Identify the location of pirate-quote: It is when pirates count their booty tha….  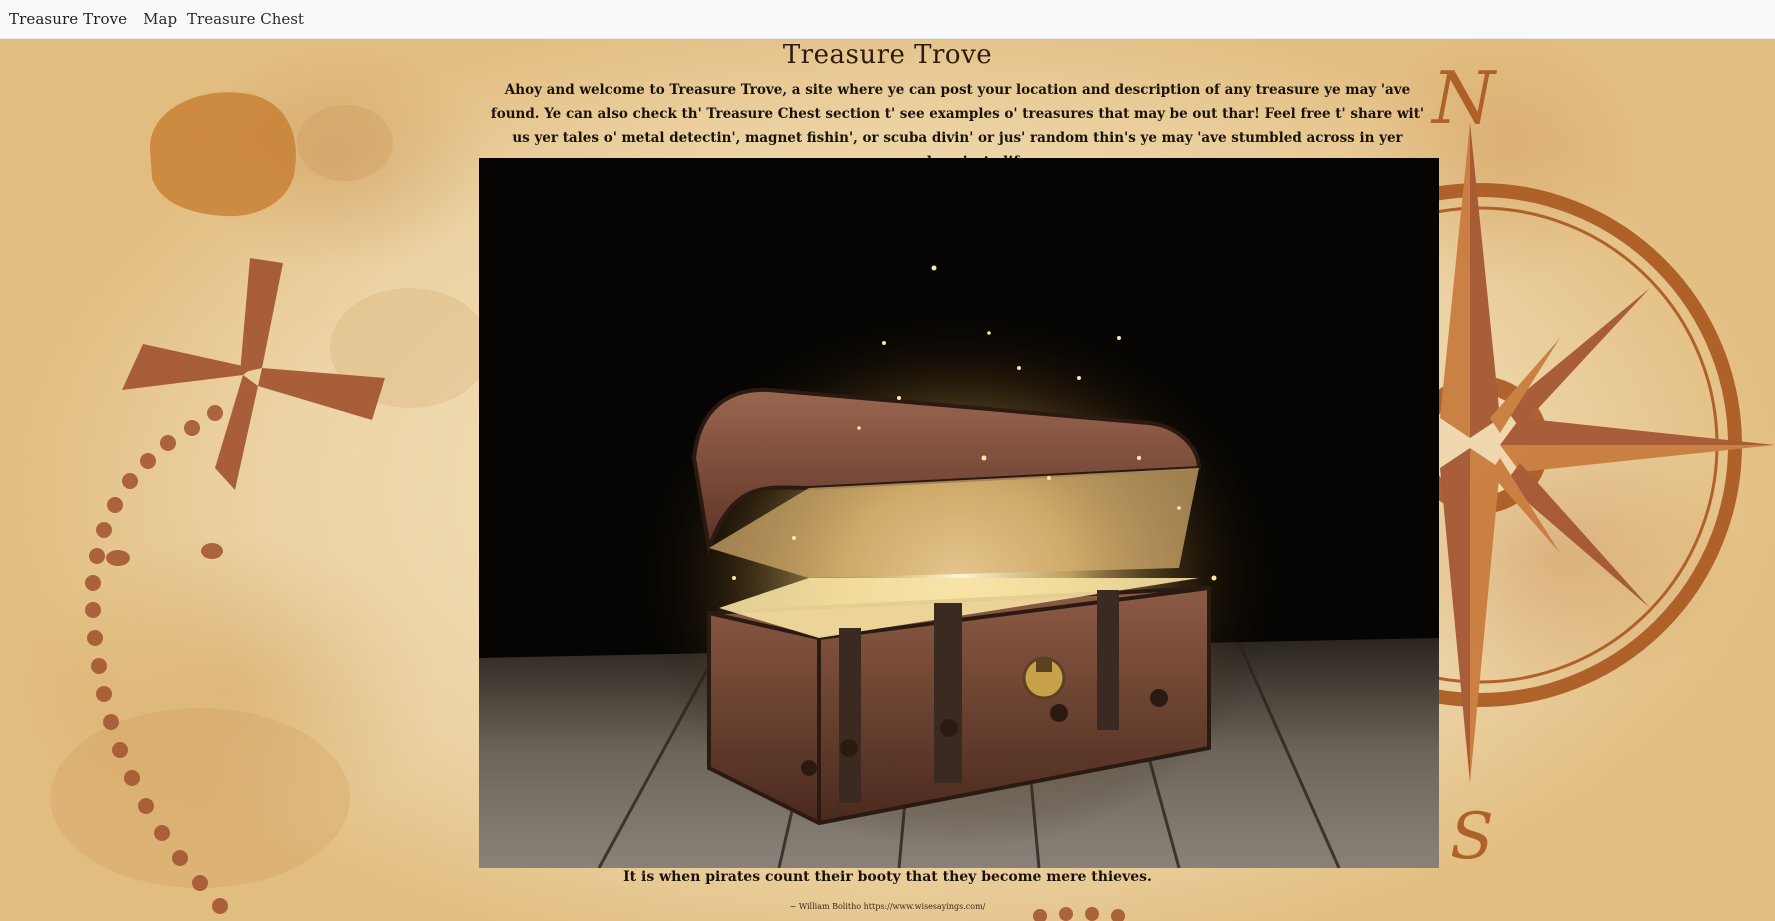
(887, 877).